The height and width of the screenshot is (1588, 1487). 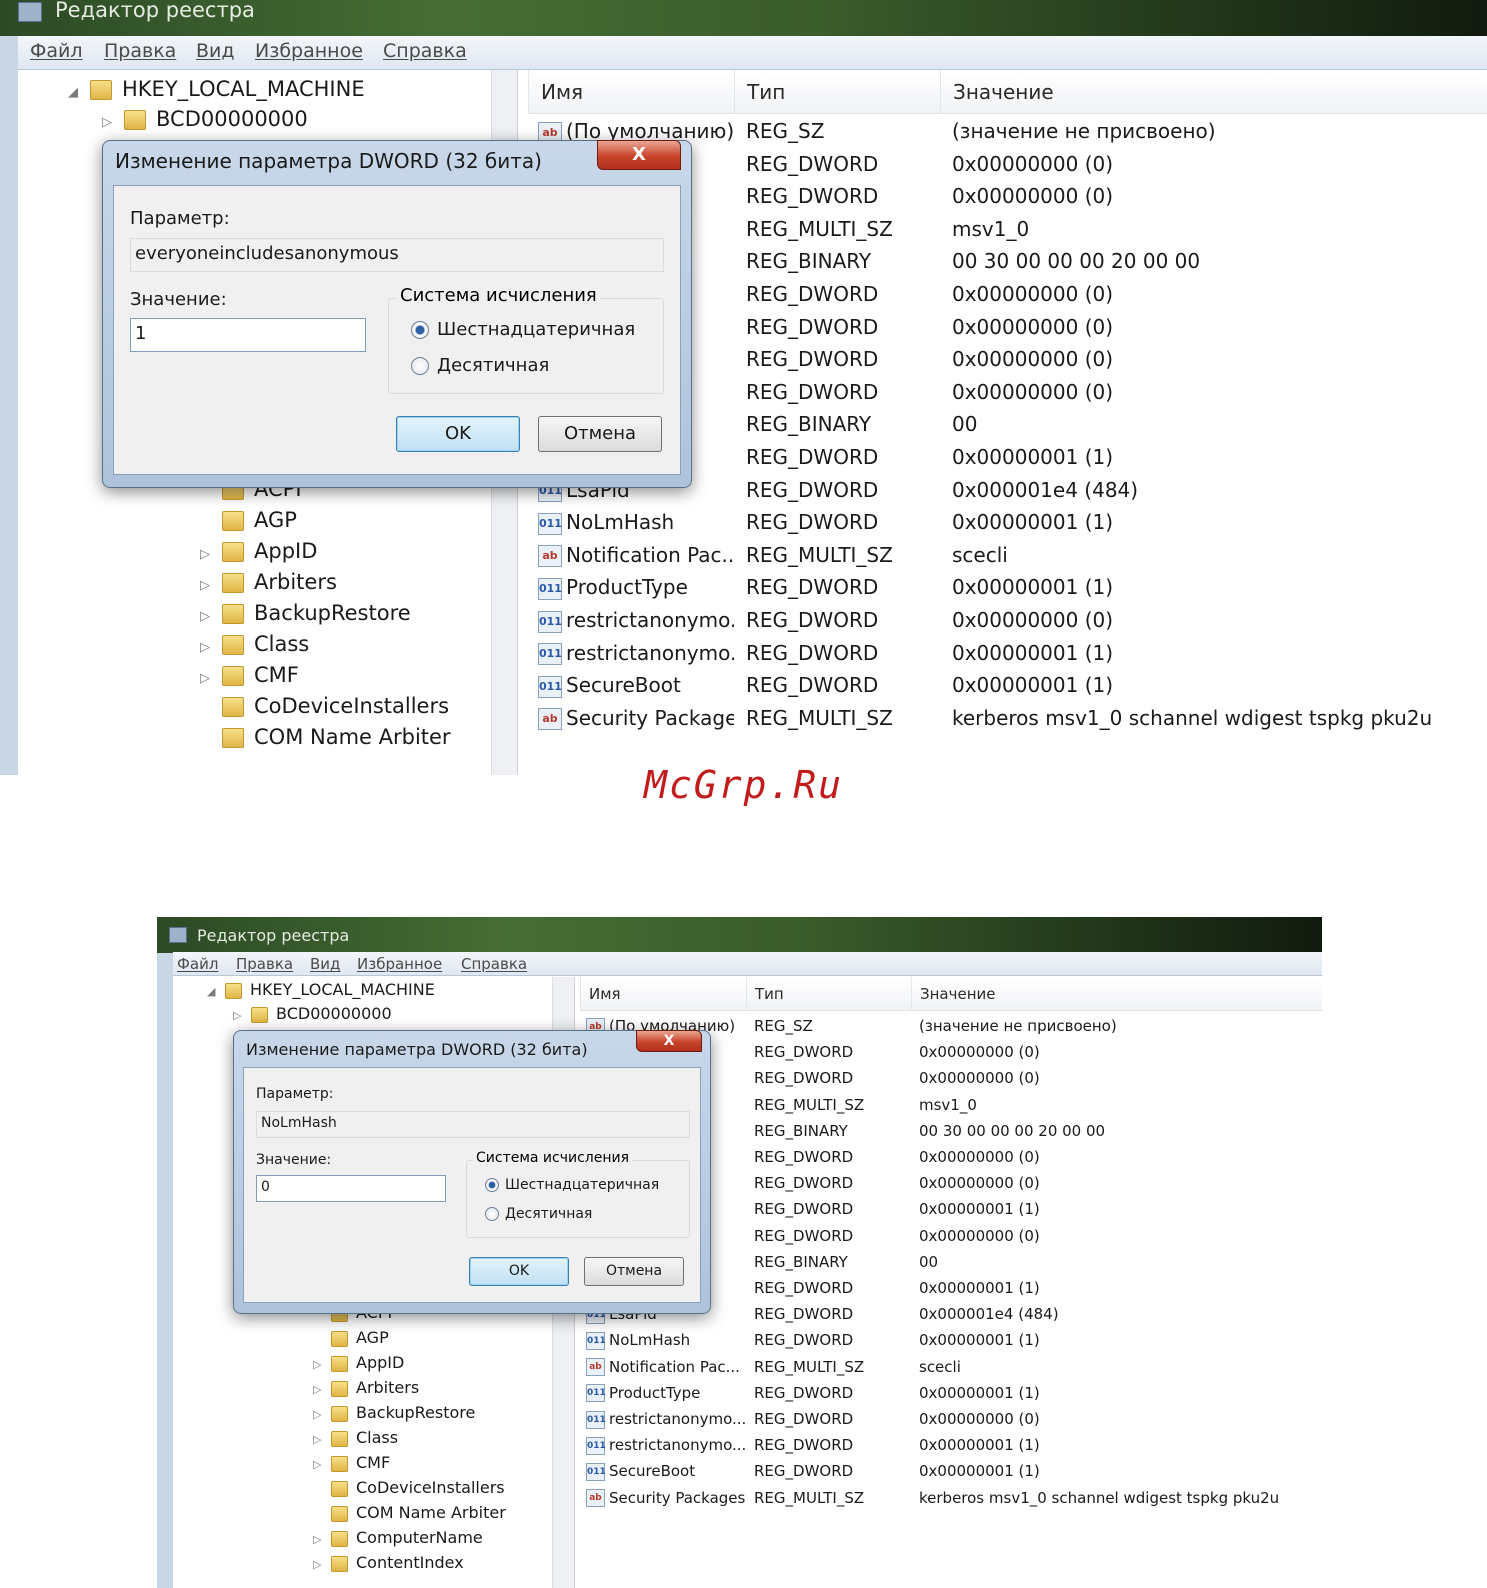 What do you see at coordinates (979, 1052) in the screenshot?
I see `cell-value: 0x00000000 (0)` at bounding box center [979, 1052].